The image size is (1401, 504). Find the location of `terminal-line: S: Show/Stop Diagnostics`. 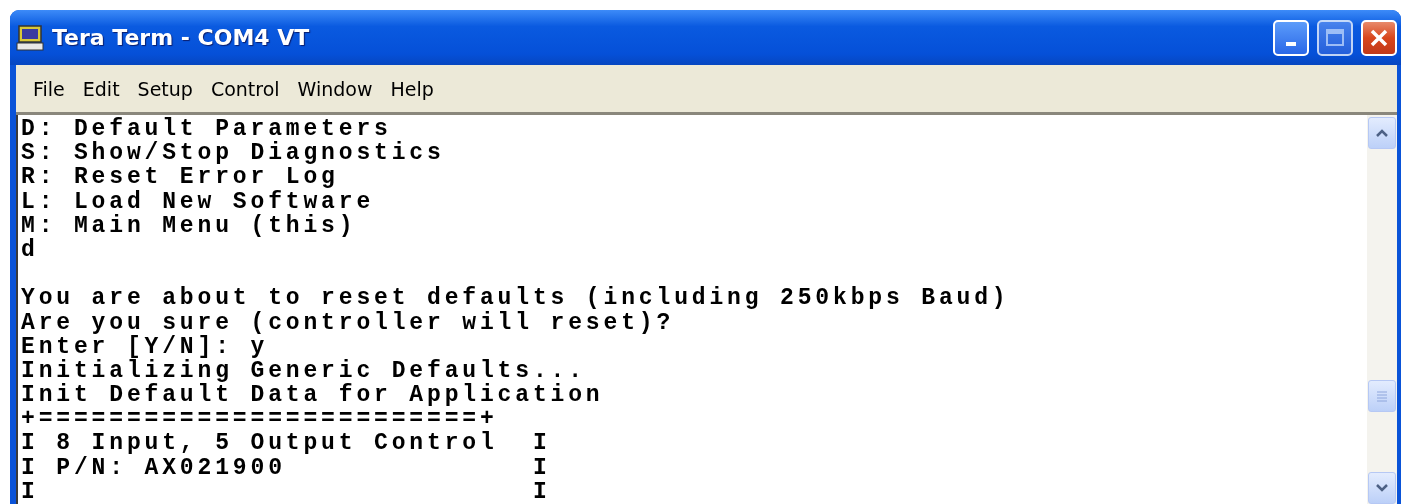

terminal-line: S: Show/Stop Diagnostics is located at coordinates (233, 153).